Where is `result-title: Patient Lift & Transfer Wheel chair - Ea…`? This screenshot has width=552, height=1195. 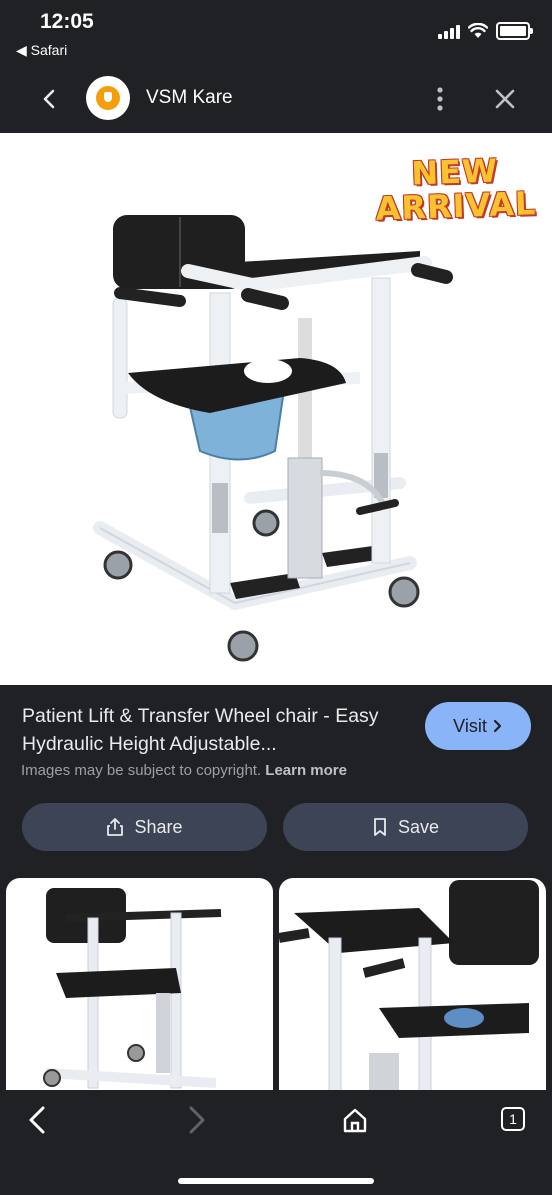
result-title: Patient Lift & Transfer Wheel chair - Ea… is located at coordinates (212, 730).